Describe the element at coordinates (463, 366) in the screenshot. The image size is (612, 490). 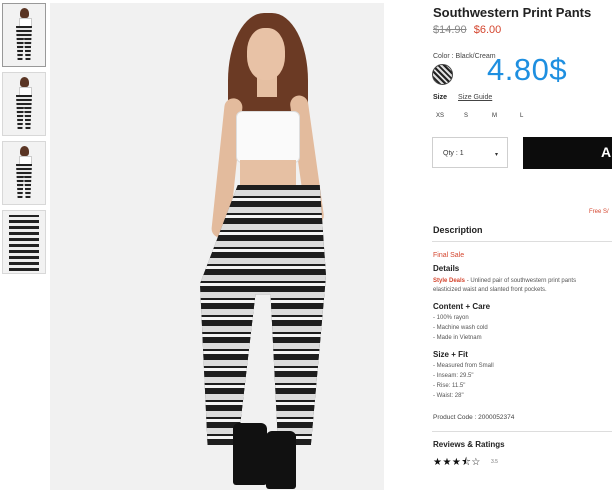
I see `list-item: - Measured from Small` at that location.